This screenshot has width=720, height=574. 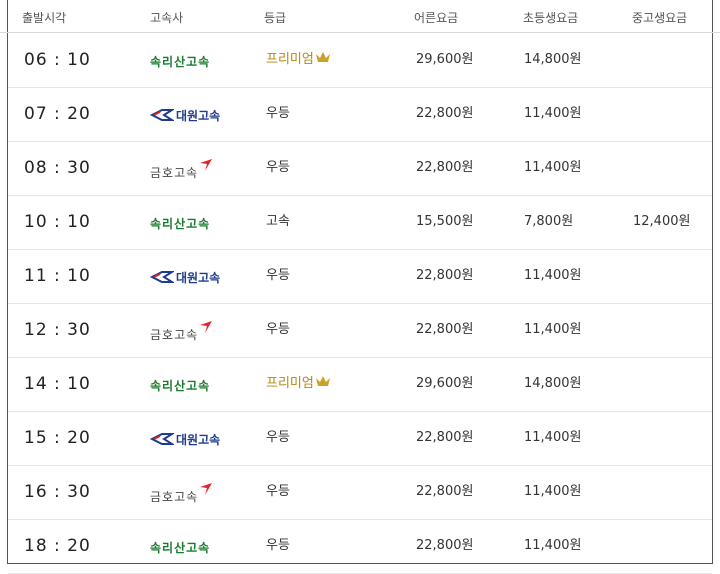 What do you see at coordinates (57, 114) in the screenshot?
I see `departure-time: 07 : 20` at bounding box center [57, 114].